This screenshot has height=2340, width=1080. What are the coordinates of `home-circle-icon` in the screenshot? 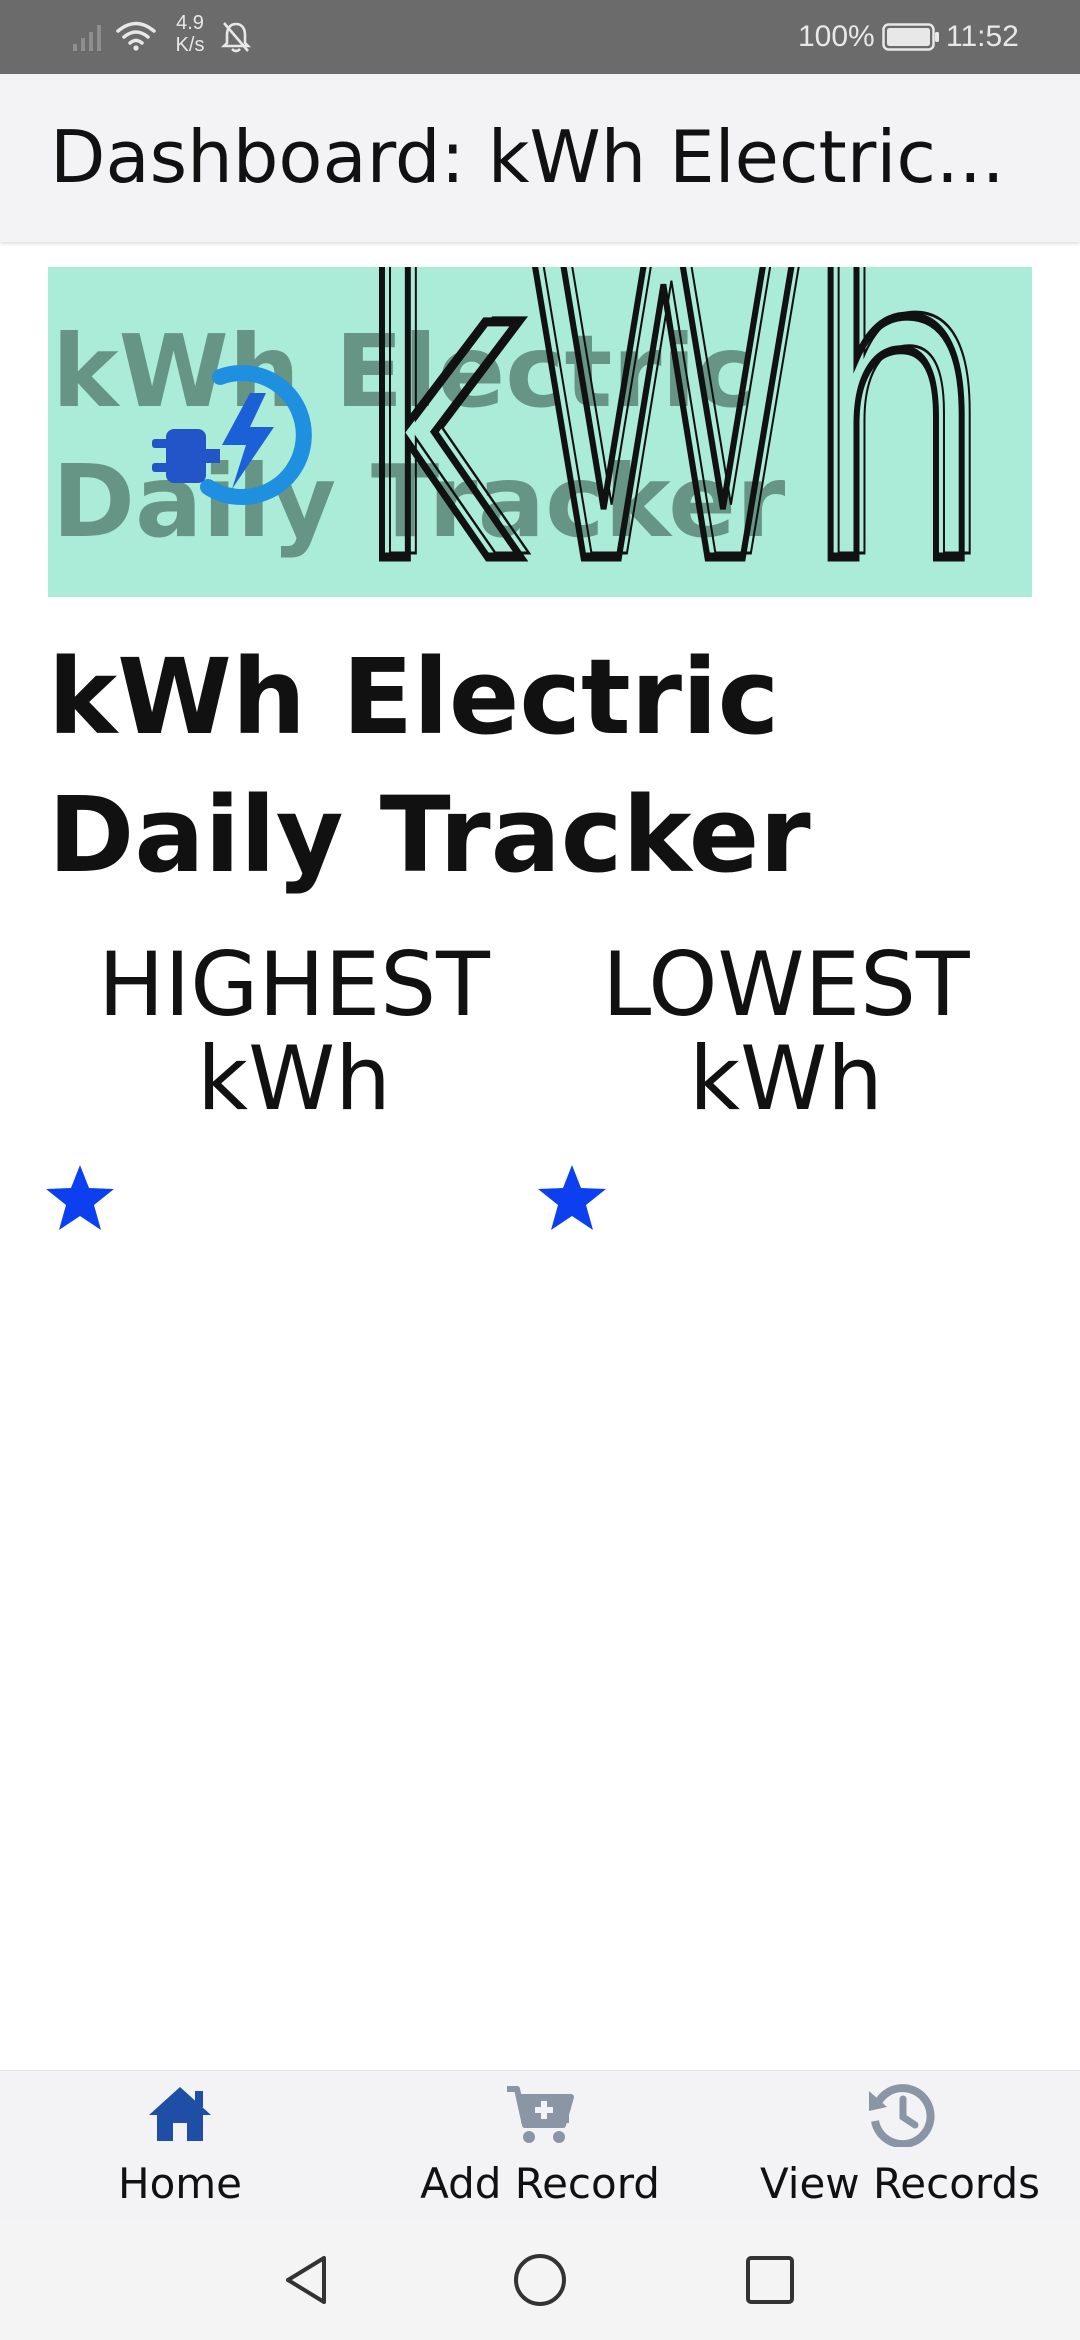 It's located at (540, 2280).